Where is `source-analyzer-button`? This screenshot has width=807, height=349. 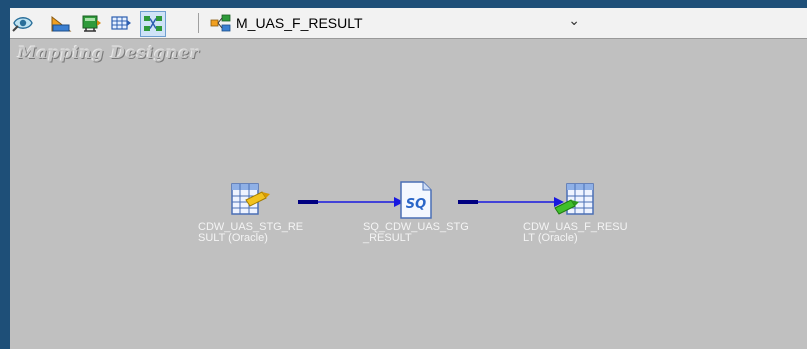
source-analyzer-button is located at coordinates (23, 23).